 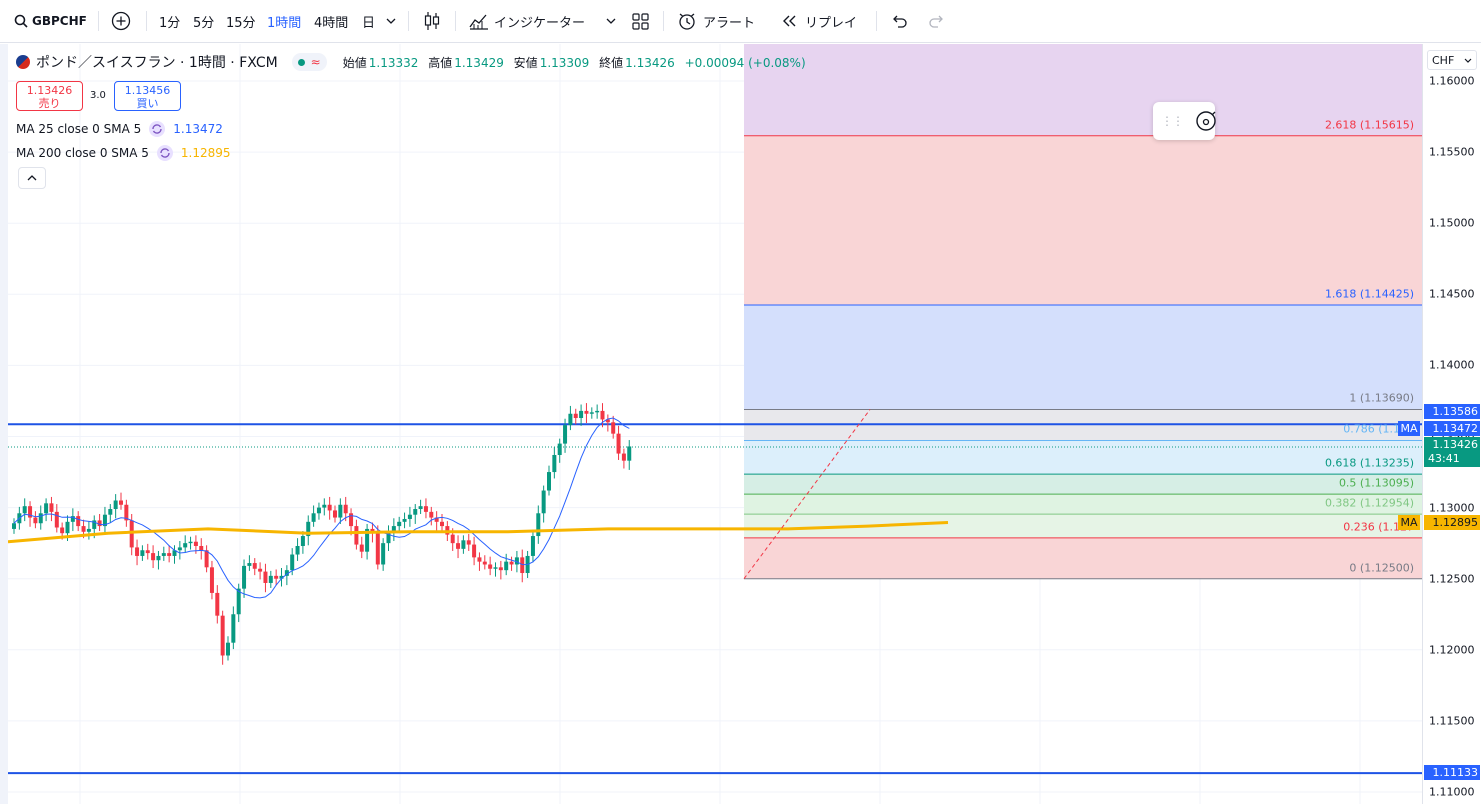 I want to click on drag-handle-icon: ⋮⋮, so click(x=1172, y=121).